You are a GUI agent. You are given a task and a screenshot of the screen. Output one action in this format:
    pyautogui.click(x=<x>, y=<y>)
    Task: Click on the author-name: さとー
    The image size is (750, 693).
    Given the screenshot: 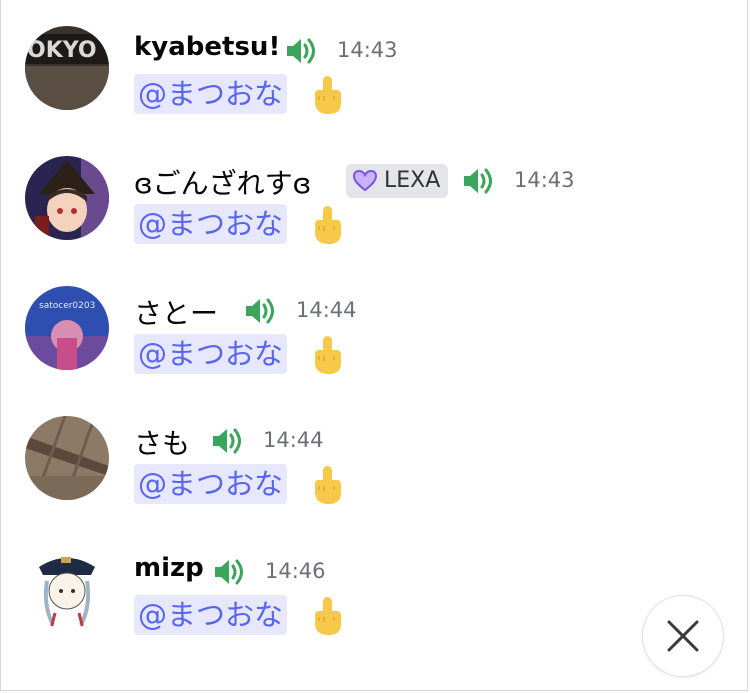 What is the action you would take?
    pyautogui.click(x=176, y=312)
    